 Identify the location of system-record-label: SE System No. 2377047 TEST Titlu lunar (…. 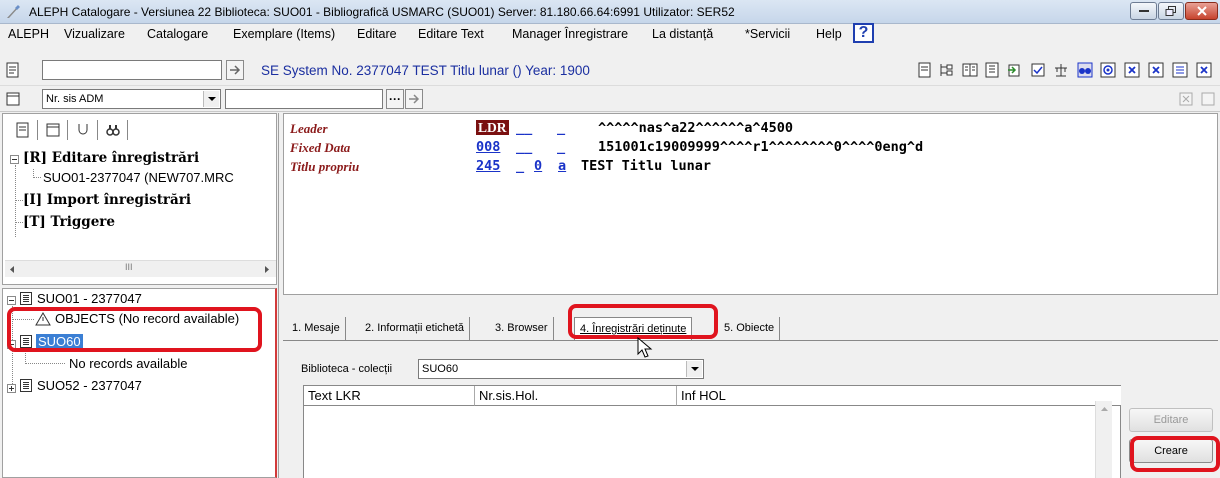
(425, 70).